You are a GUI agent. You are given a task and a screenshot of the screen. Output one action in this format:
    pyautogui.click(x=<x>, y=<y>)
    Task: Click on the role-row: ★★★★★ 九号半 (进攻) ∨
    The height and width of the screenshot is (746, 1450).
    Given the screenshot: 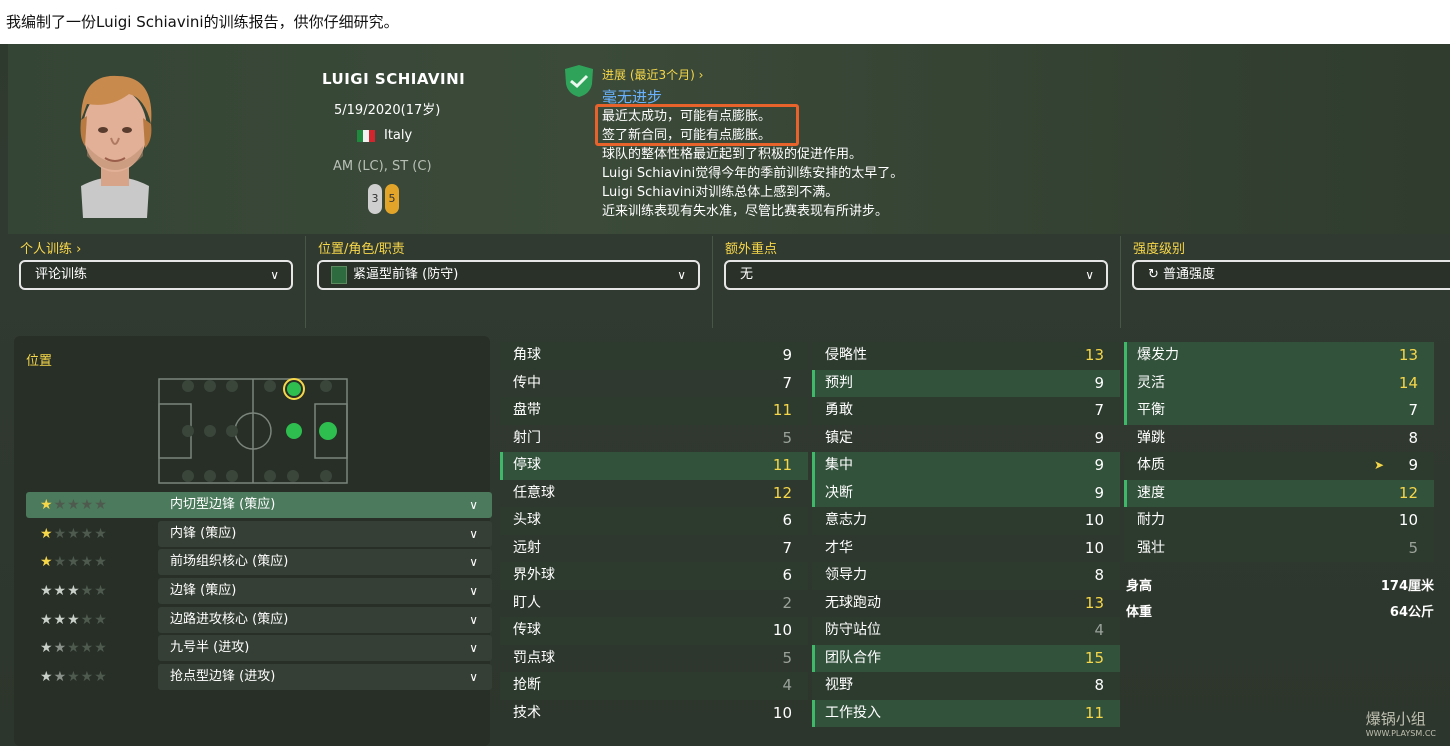 What is the action you would take?
    pyautogui.click(x=259, y=648)
    